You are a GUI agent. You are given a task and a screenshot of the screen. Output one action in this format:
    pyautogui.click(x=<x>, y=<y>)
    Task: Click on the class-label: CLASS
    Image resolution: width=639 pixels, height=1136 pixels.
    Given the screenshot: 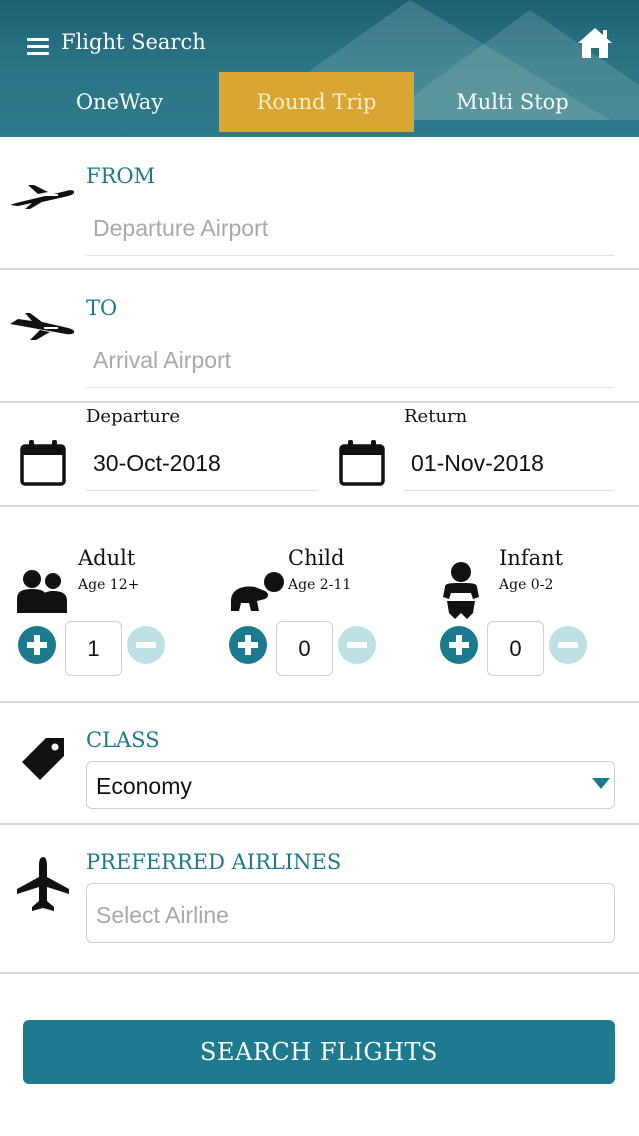 What is the action you would take?
    pyautogui.click(x=123, y=740)
    